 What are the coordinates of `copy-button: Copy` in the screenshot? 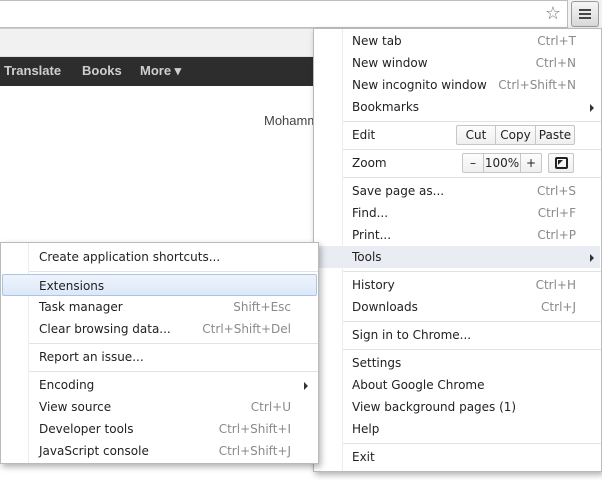 It's located at (515, 135).